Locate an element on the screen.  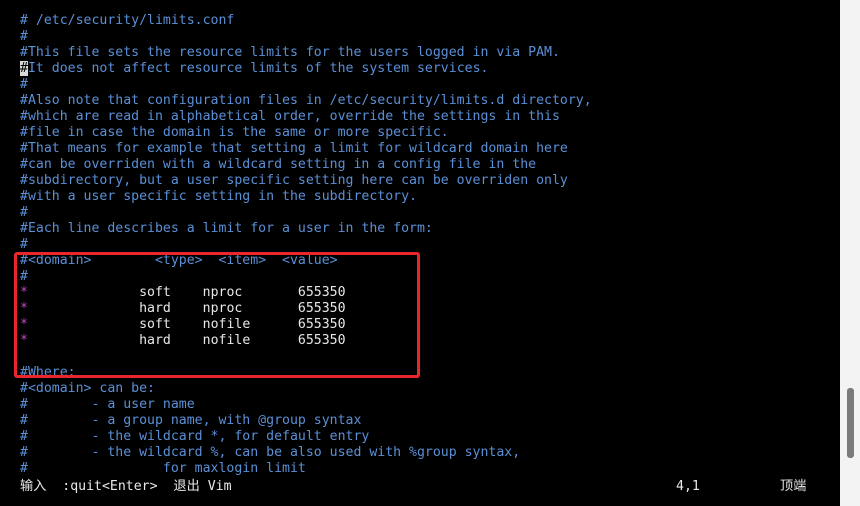
editor-line: # - a user name is located at coordinates (107, 404).